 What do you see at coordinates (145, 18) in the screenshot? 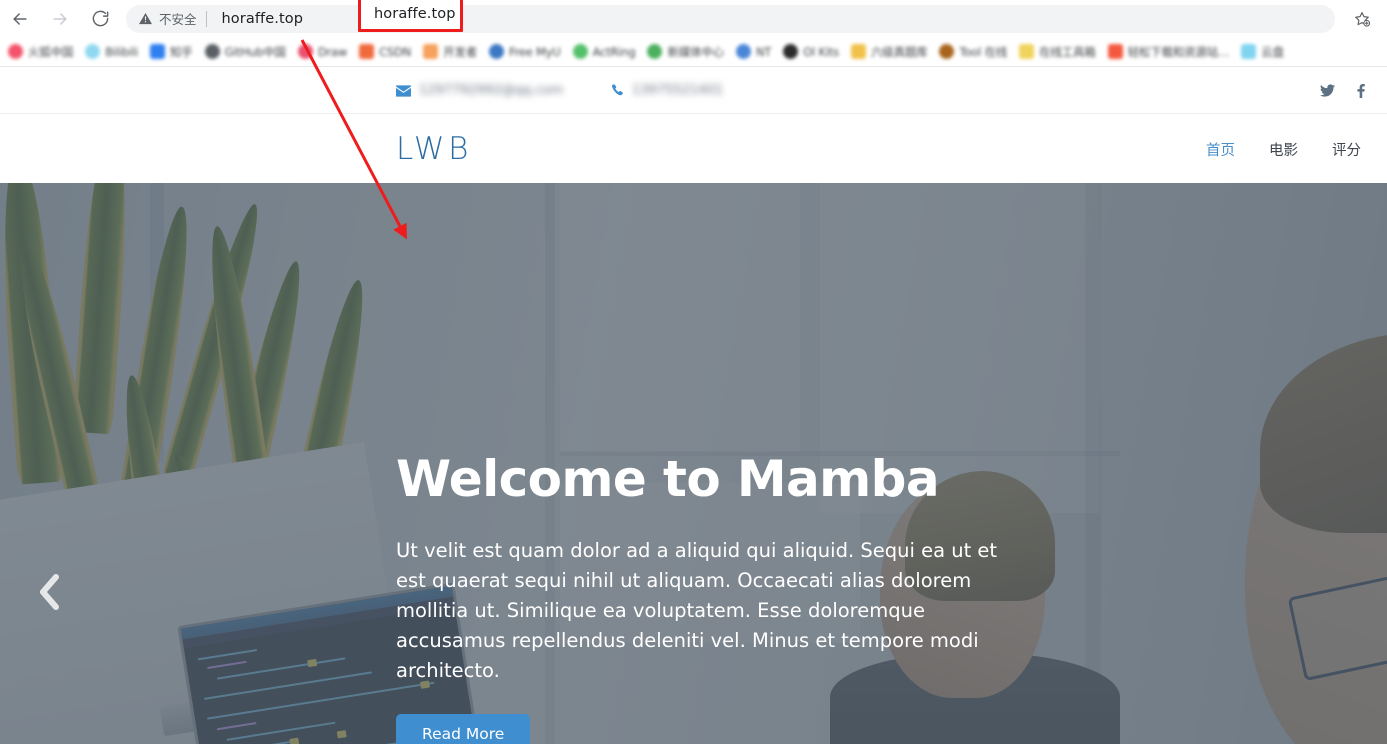
I see `warning-triangle-icon` at bounding box center [145, 18].